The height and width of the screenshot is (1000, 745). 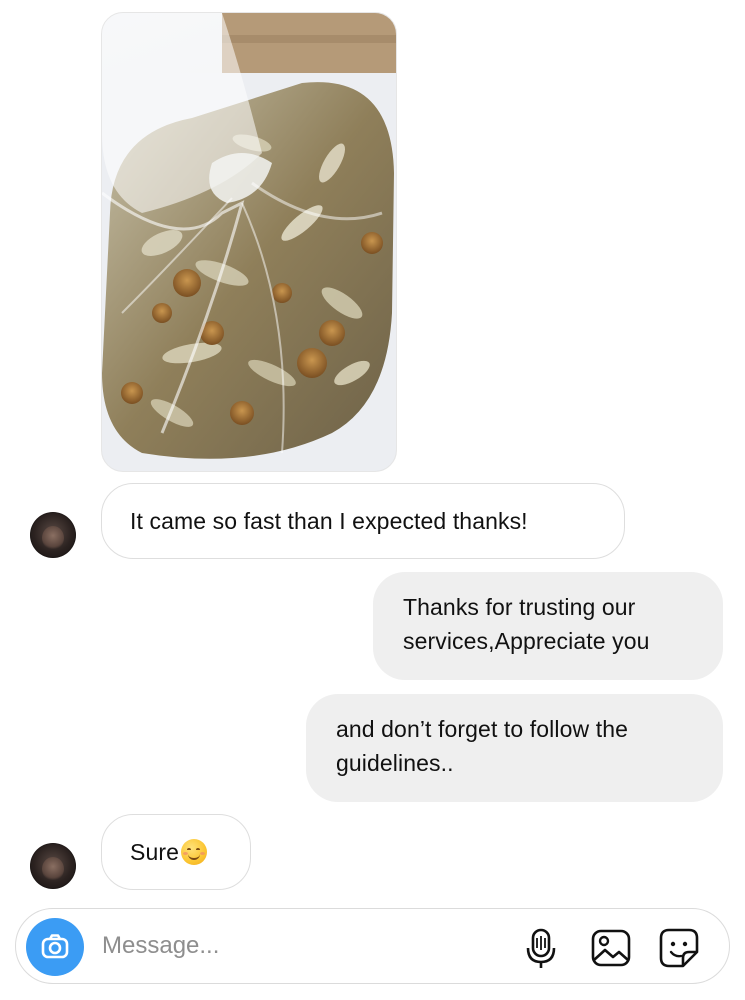 I want to click on incoming-message-bubble: It came so fast than I expected thanks!, so click(x=363, y=521).